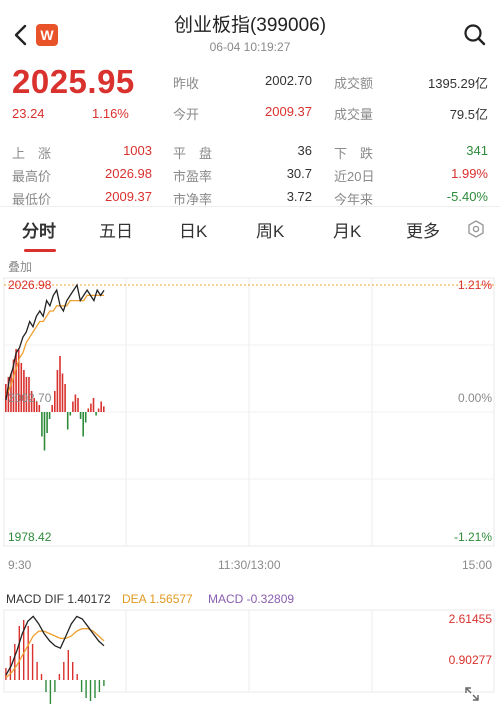  Describe the element at coordinates (137, 150) in the screenshot. I see `stat-value: 1003` at that location.